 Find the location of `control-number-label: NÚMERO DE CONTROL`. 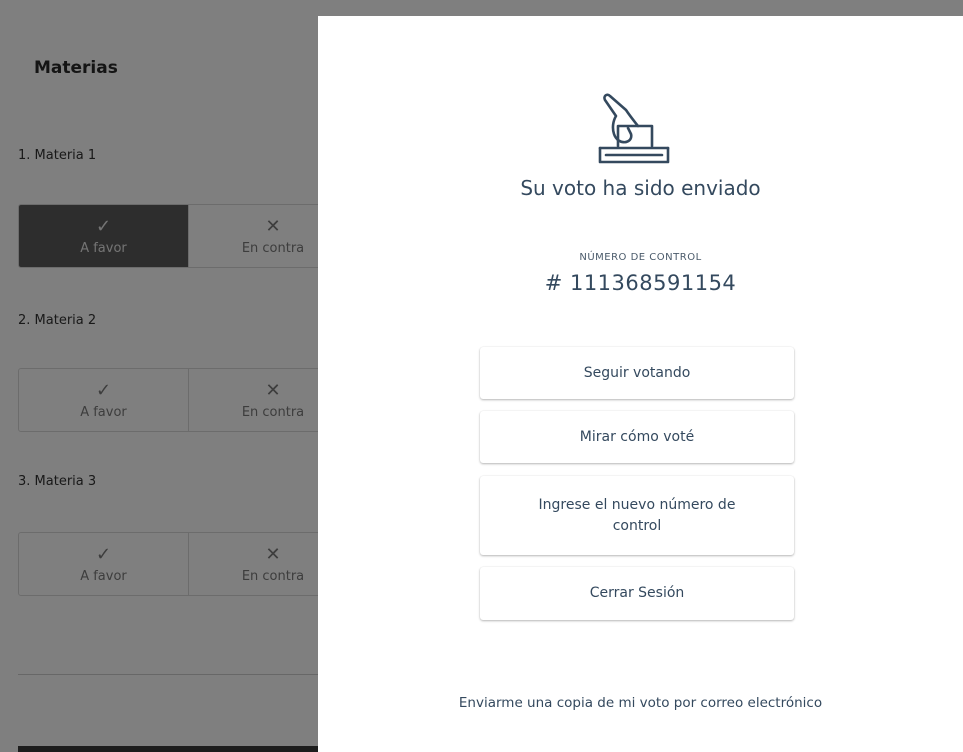

control-number-label: NÚMERO DE CONTROL is located at coordinates (640, 257).